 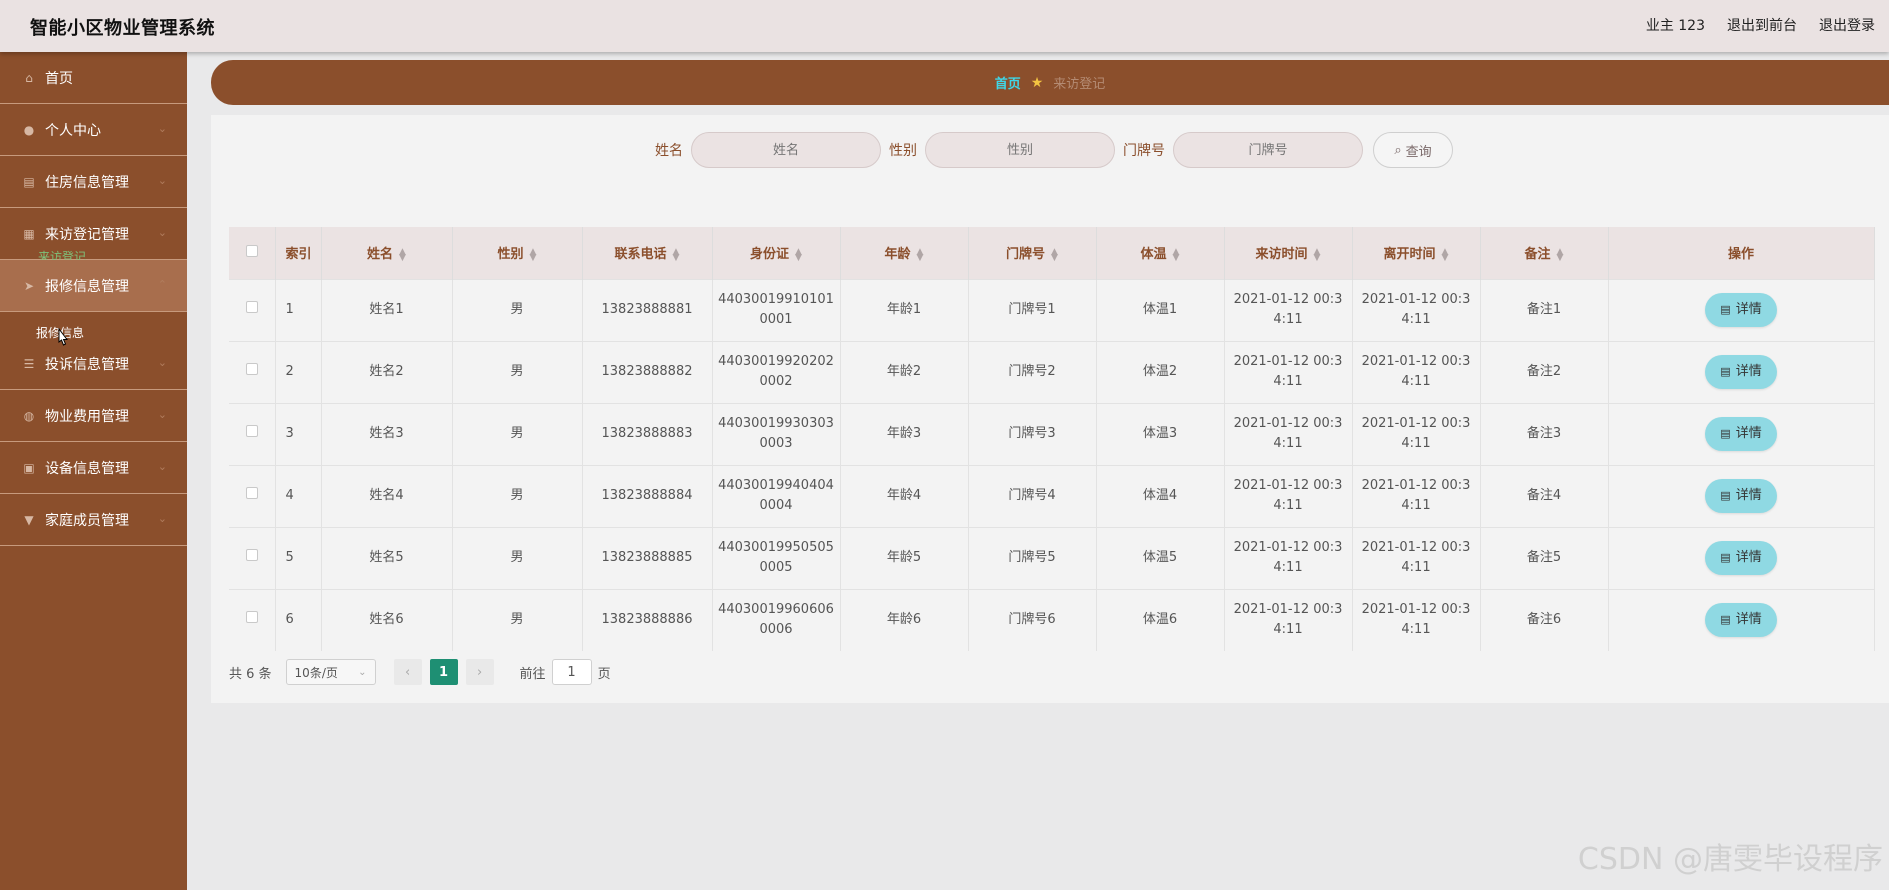 What do you see at coordinates (93, 236) in the screenshot?
I see `sidebar-item-visitor: ▦ 来访登记管理 ⌄ 来访登记` at bounding box center [93, 236].